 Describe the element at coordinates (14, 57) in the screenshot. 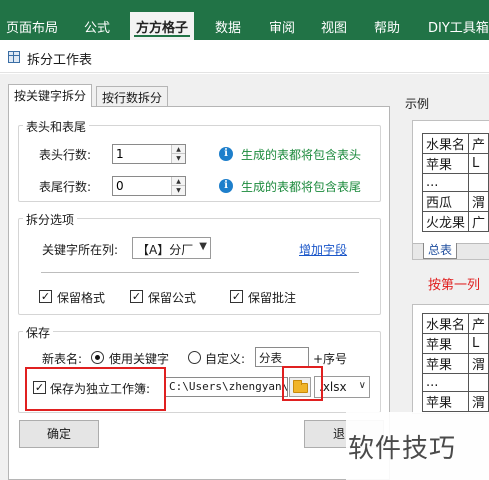

I see `app-grid-icon` at that location.